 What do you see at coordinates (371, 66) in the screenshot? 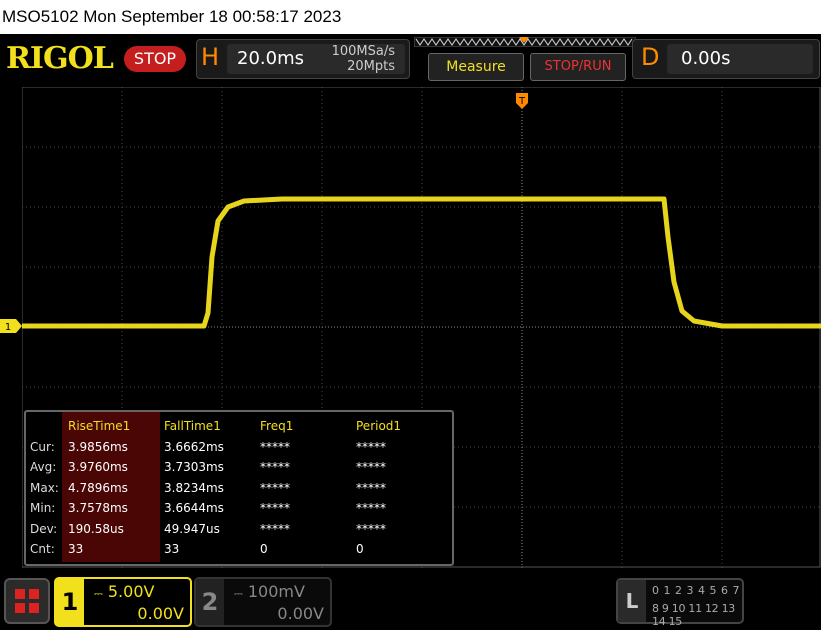
I see `memory-depth: 20Mpts` at bounding box center [371, 66].